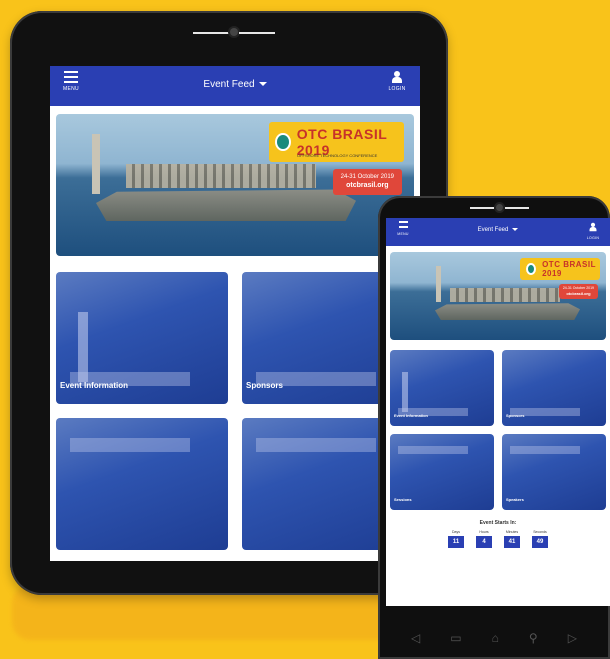 The height and width of the screenshot is (659, 610). I want to click on brand-title: OTC BRASIL 2019, so click(569, 269).